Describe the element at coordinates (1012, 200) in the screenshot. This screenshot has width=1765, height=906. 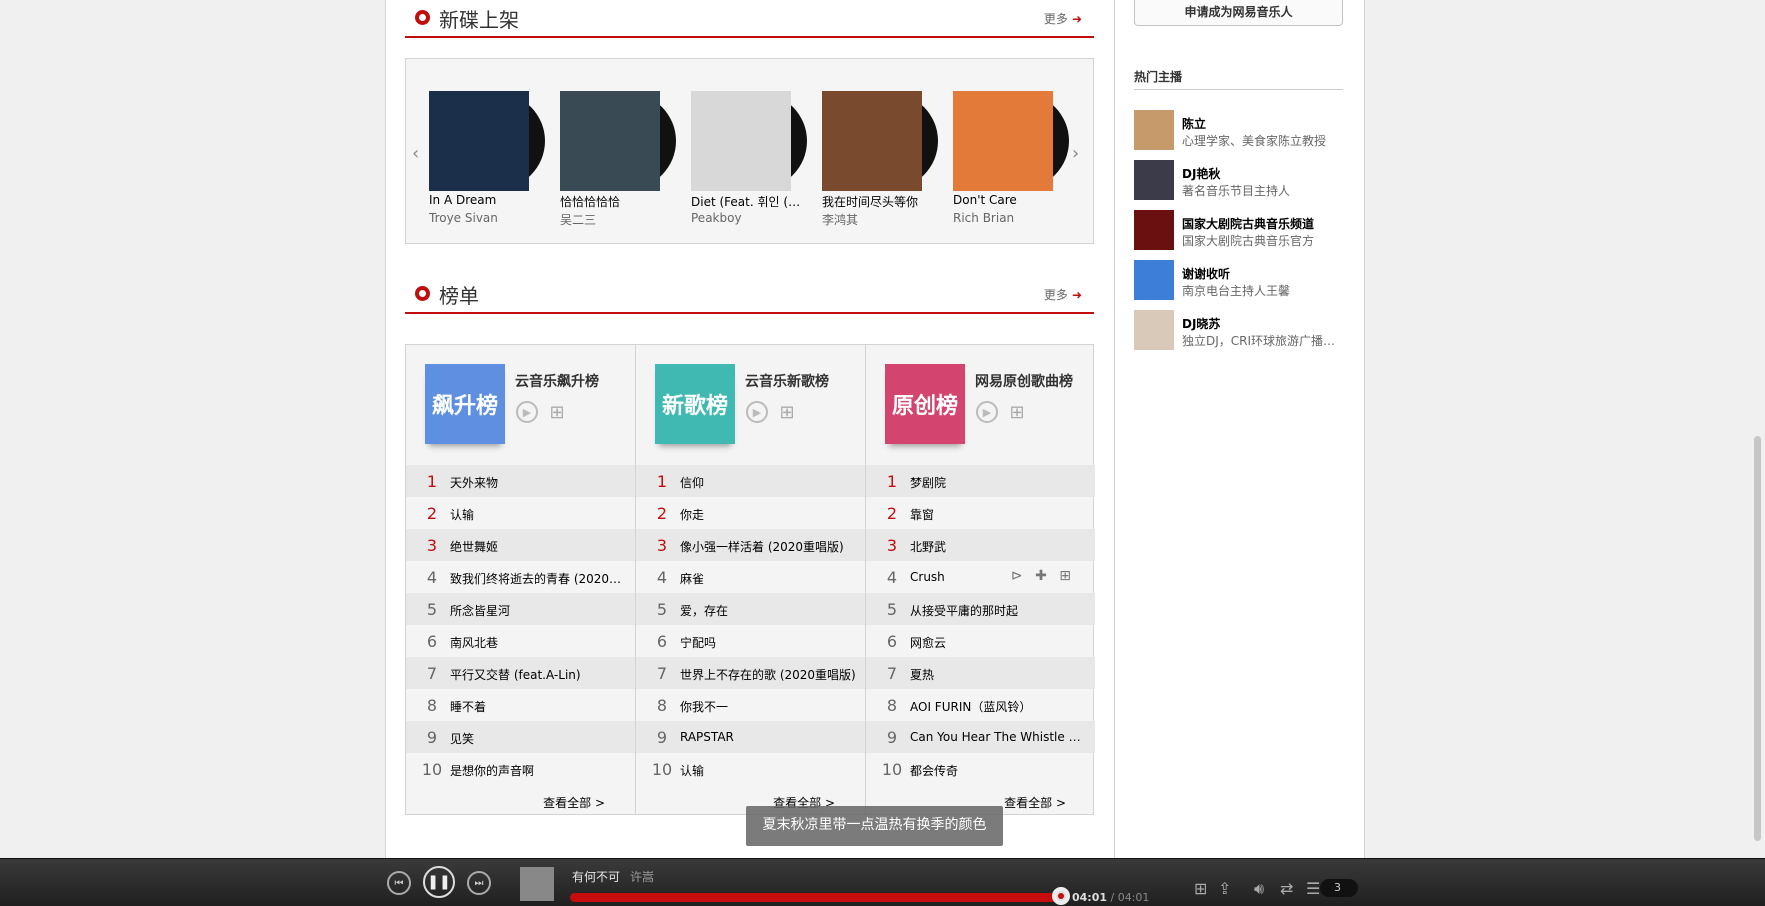
I see `album-name: Don't Care` at that location.